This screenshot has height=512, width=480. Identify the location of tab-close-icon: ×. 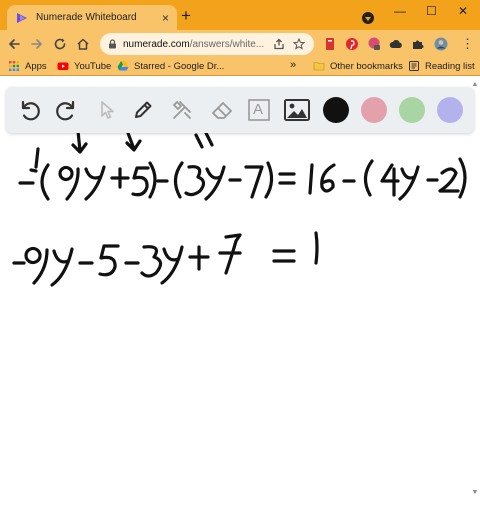
(165, 18).